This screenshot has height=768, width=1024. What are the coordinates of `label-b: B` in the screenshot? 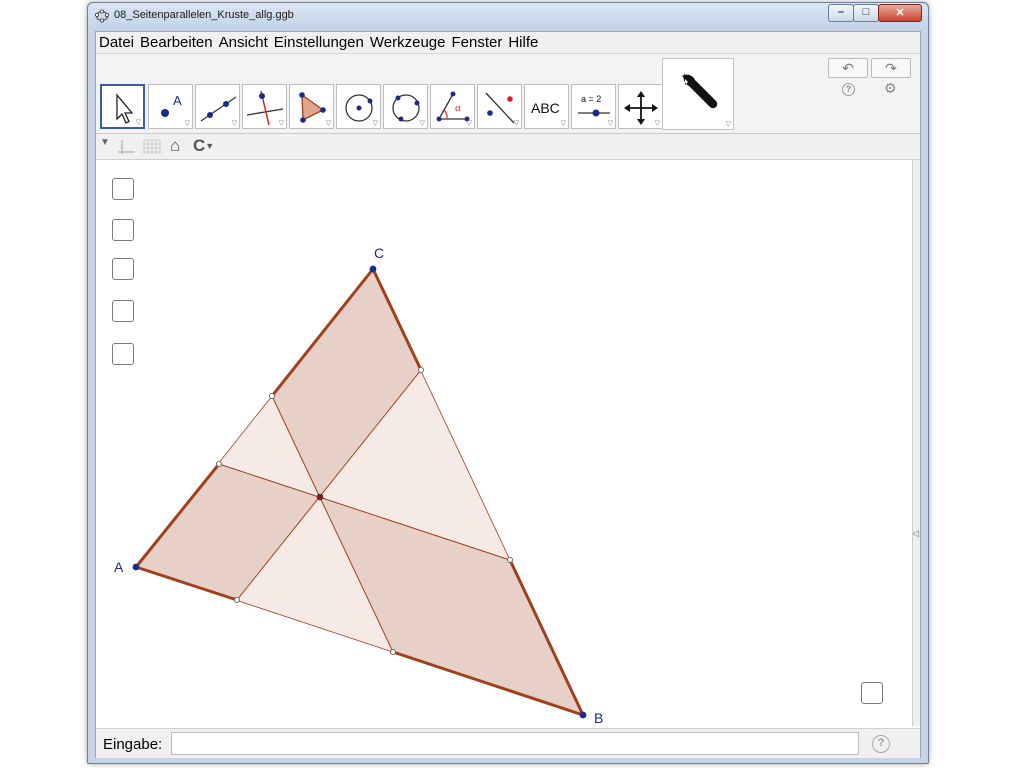 It's located at (598, 718).